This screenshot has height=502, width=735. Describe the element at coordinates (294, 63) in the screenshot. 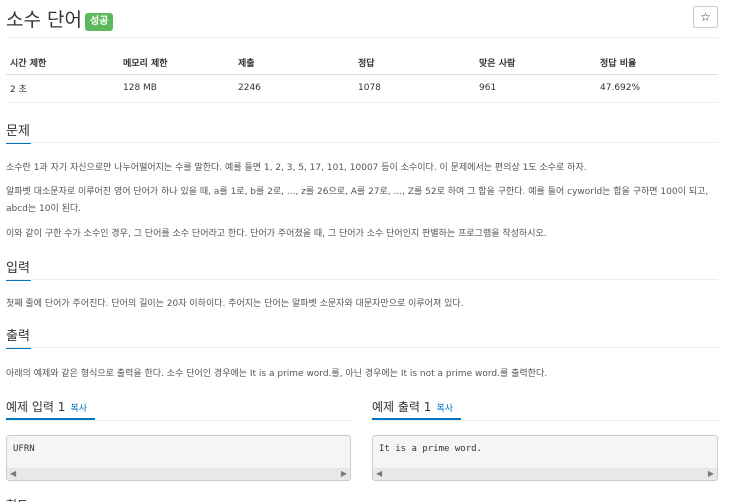

I see `column-header-submissions: 제출` at that location.